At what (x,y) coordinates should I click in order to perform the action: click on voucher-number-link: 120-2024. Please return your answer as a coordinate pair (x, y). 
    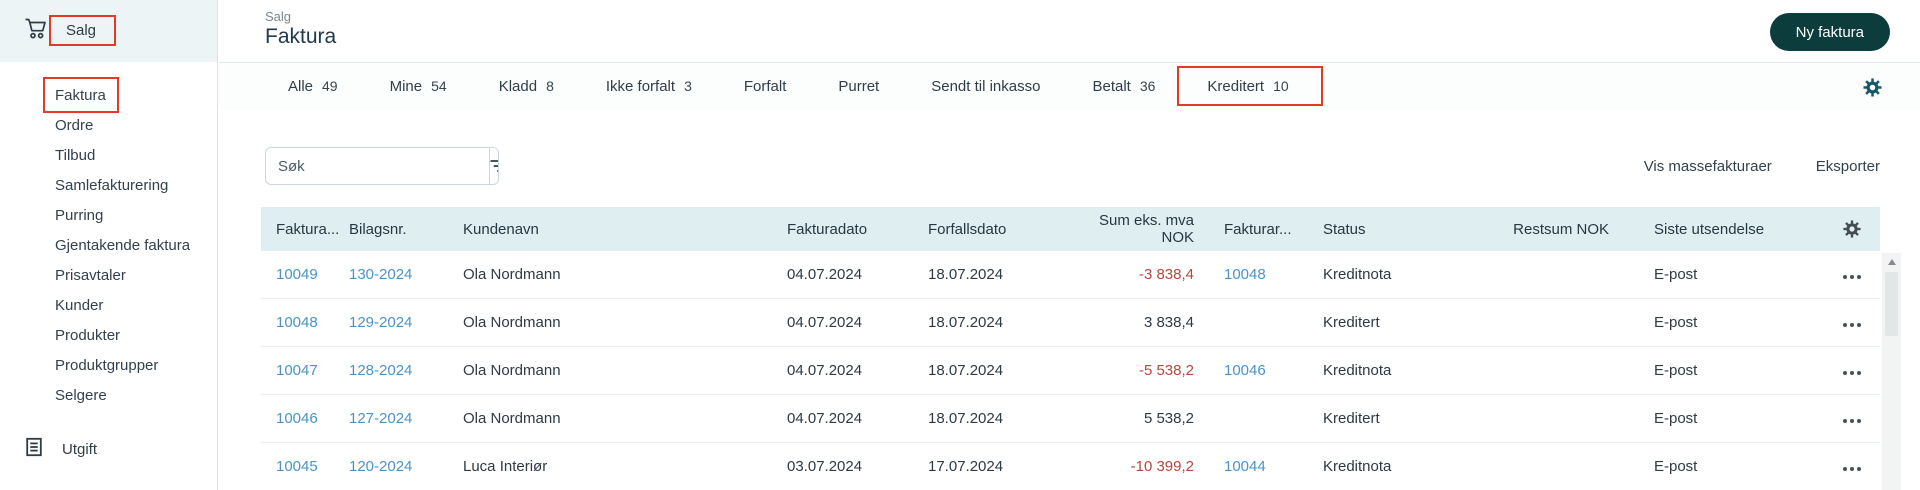
    Looking at the image, I should click on (406, 466).